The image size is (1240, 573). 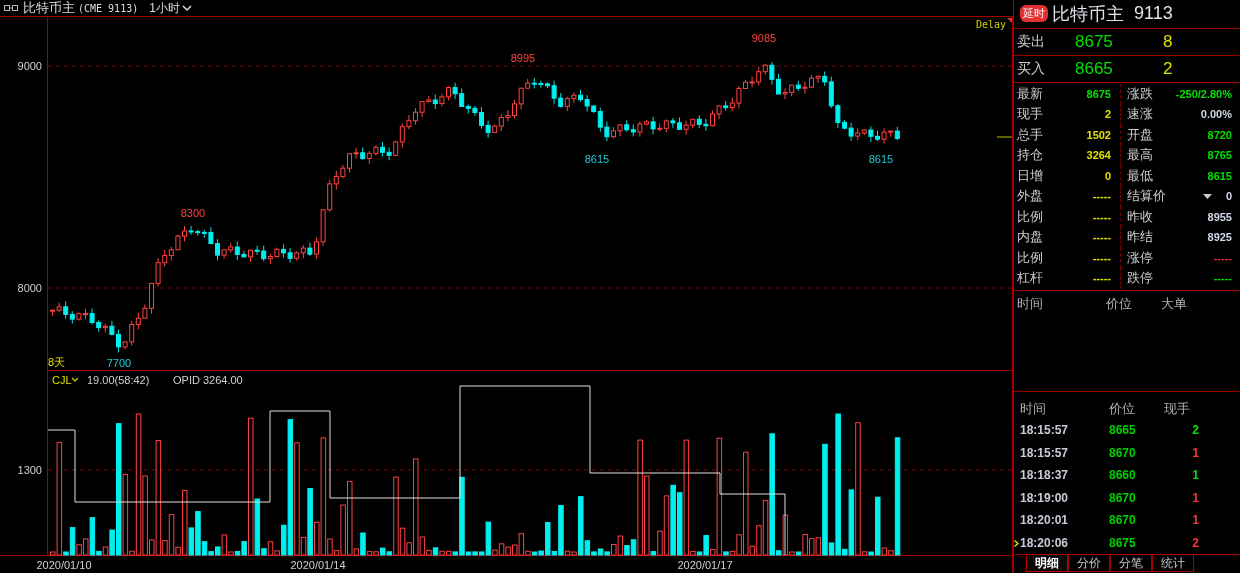 I want to click on column-header: 大单, so click(x=1174, y=302).